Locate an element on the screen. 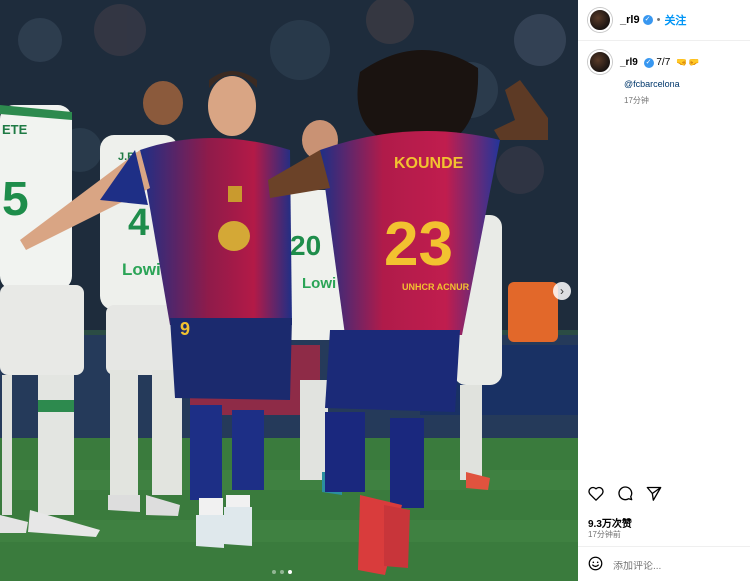 The width and height of the screenshot is (750, 581). mention-link: @fcbarcelona is located at coordinates (652, 84).